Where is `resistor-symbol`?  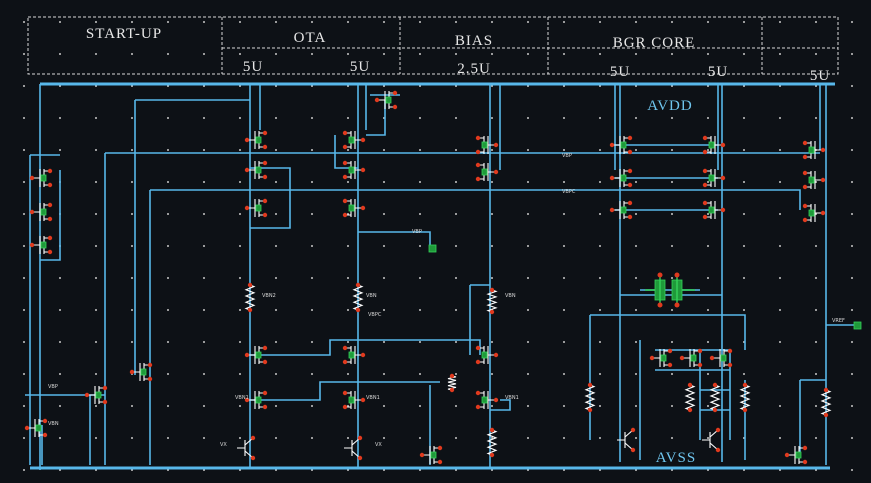
resistor-symbol is located at coordinates (690, 397).